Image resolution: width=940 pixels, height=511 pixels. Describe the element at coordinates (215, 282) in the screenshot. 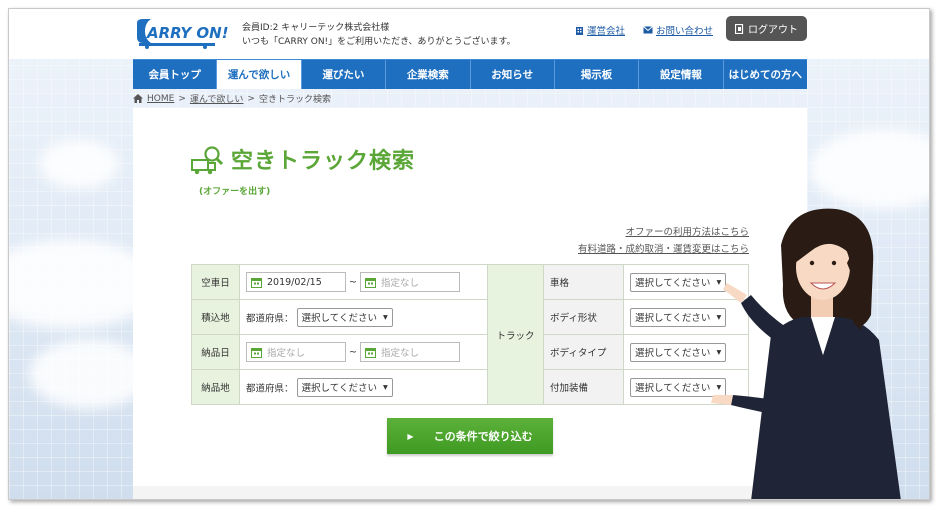

I see `empty-date-label: 空車日` at that location.